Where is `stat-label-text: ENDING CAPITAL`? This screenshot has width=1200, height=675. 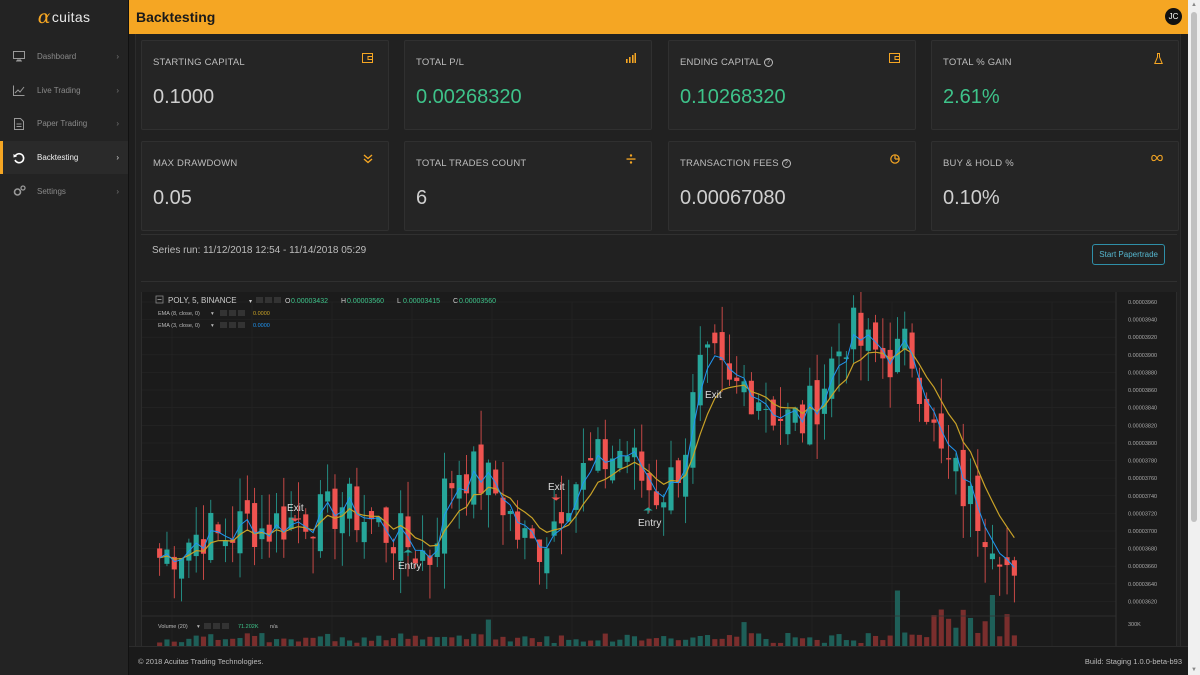
stat-label-text: ENDING CAPITAL is located at coordinates (720, 62).